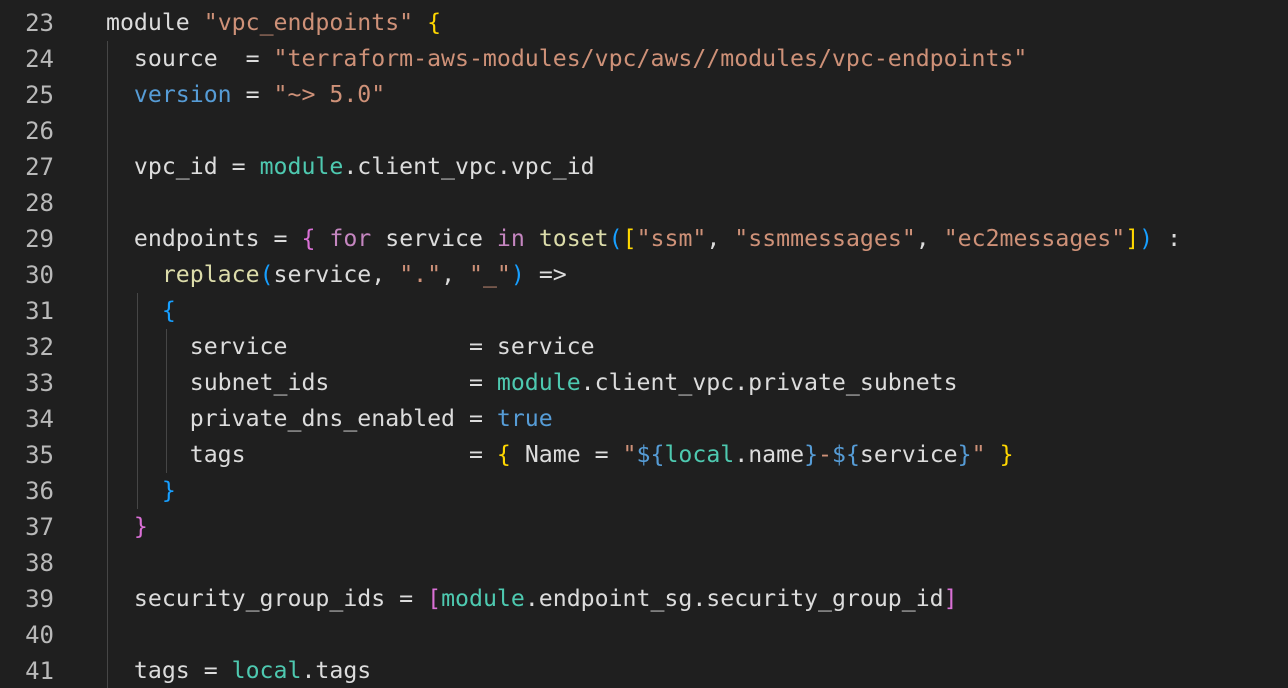 The image size is (1288, 688). I want to click on code-token: -, so click(825, 454).